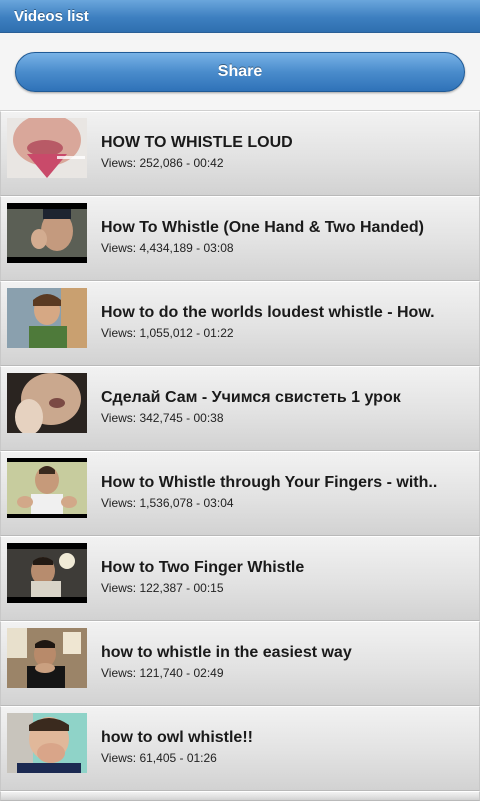 The image size is (480, 801). I want to click on video-meta: Views: 4,434,189 - 03:08, so click(167, 248).